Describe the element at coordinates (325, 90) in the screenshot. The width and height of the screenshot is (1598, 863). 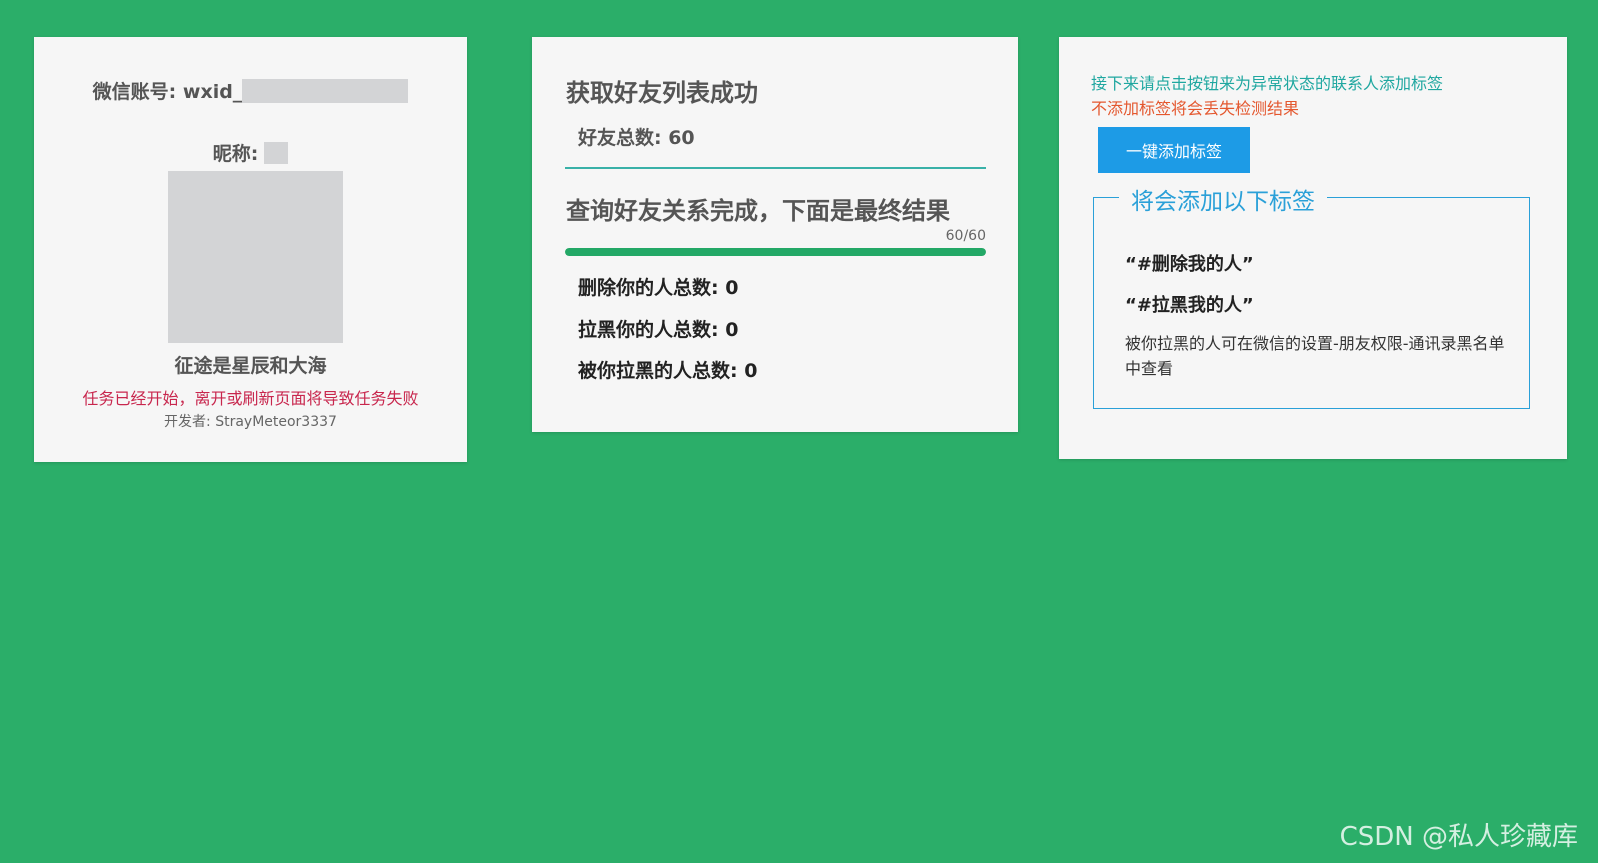
I see `wechat-id-mask` at that location.